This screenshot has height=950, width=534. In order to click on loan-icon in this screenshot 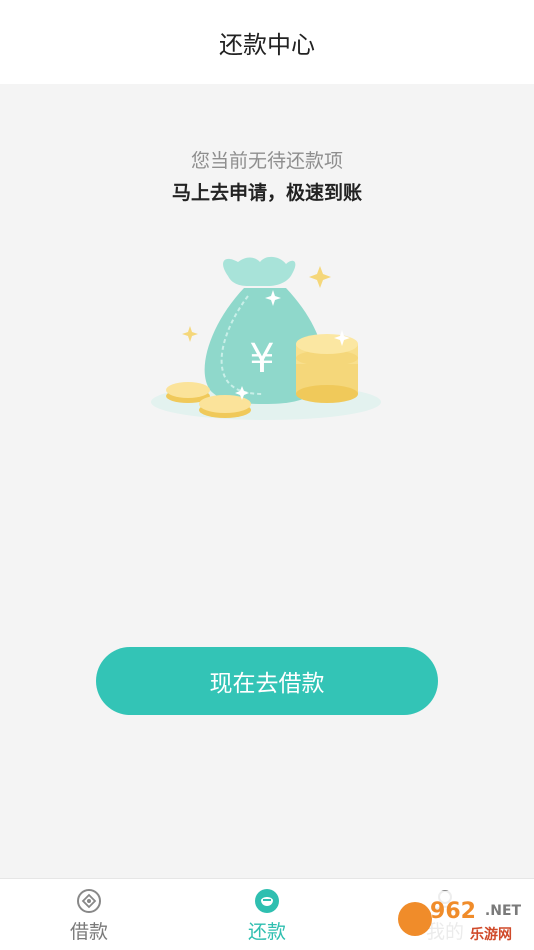, I will do `click(89, 901)`.